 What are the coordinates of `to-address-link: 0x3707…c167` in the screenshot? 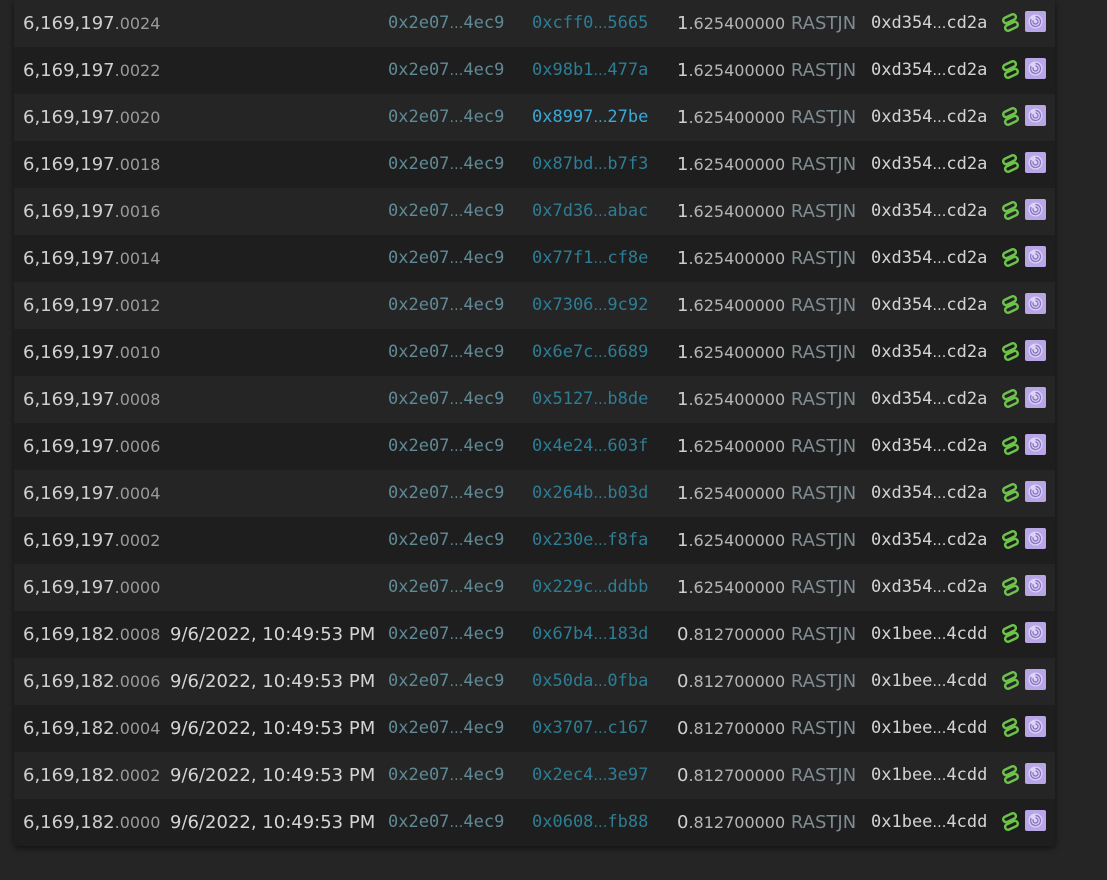 It's located at (590, 729).